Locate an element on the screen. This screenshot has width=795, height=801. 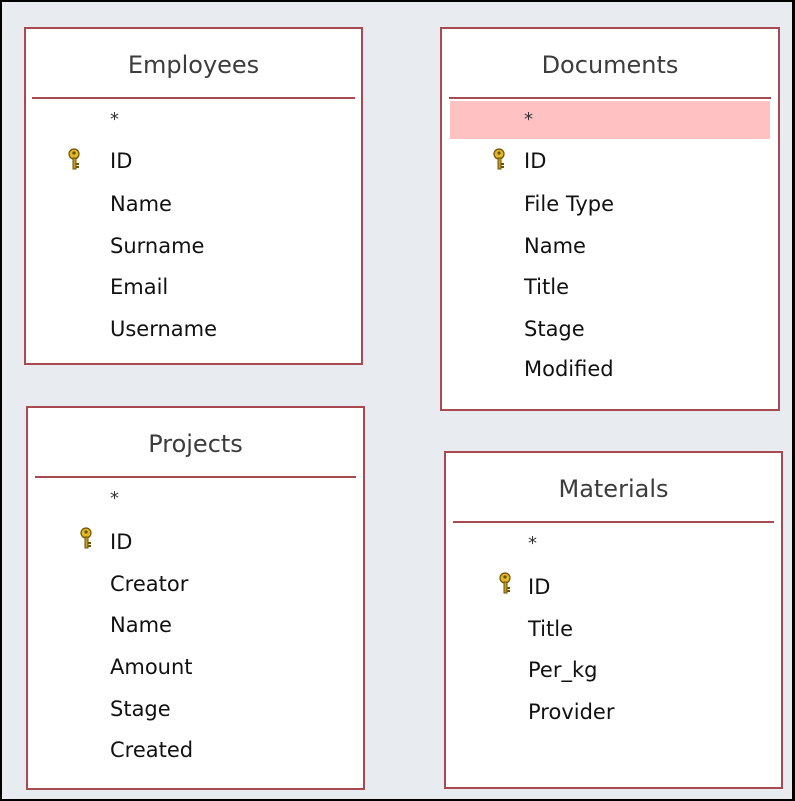
table-title: Employees is located at coordinates (193, 65).